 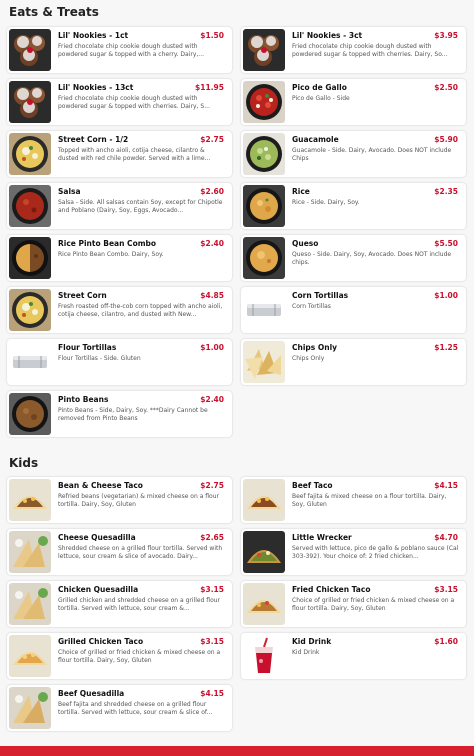 What do you see at coordinates (83, 399) in the screenshot?
I see `item-name: Pinto Beans` at bounding box center [83, 399].